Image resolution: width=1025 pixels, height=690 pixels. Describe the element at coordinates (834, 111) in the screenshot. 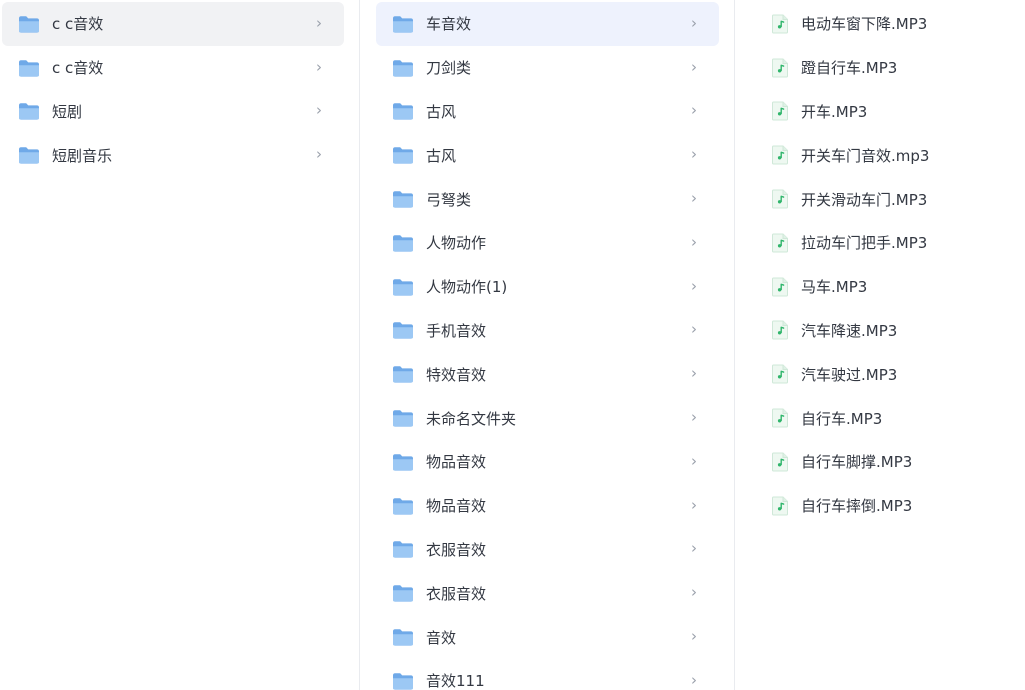

I see `file-name: 开车.MP3` at that location.